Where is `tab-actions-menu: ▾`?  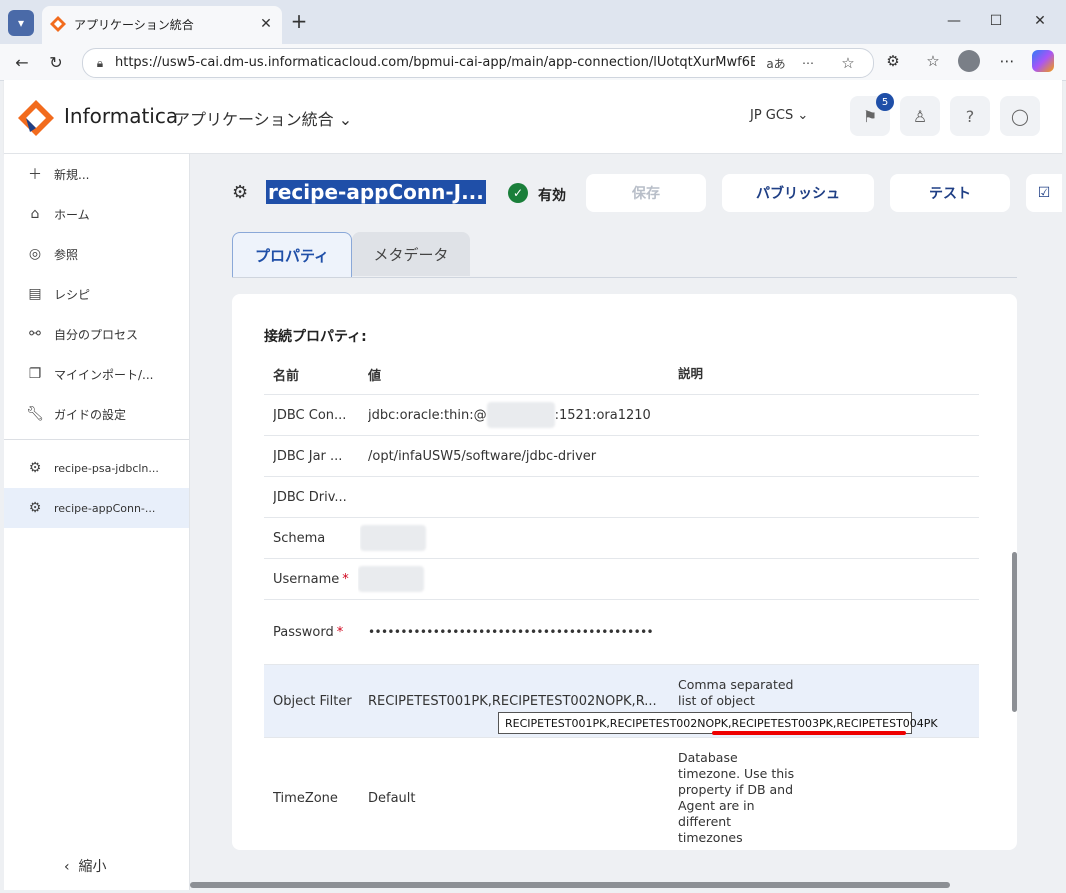 tab-actions-menu: ▾ is located at coordinates (21, 23).